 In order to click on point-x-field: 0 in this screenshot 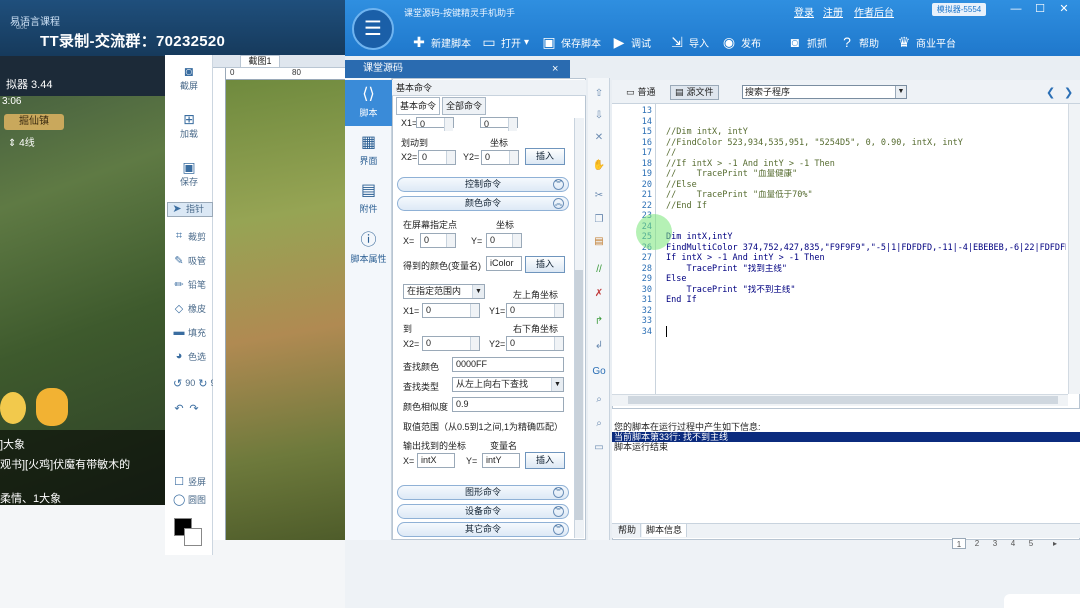, I will do `click(438, 240)`.